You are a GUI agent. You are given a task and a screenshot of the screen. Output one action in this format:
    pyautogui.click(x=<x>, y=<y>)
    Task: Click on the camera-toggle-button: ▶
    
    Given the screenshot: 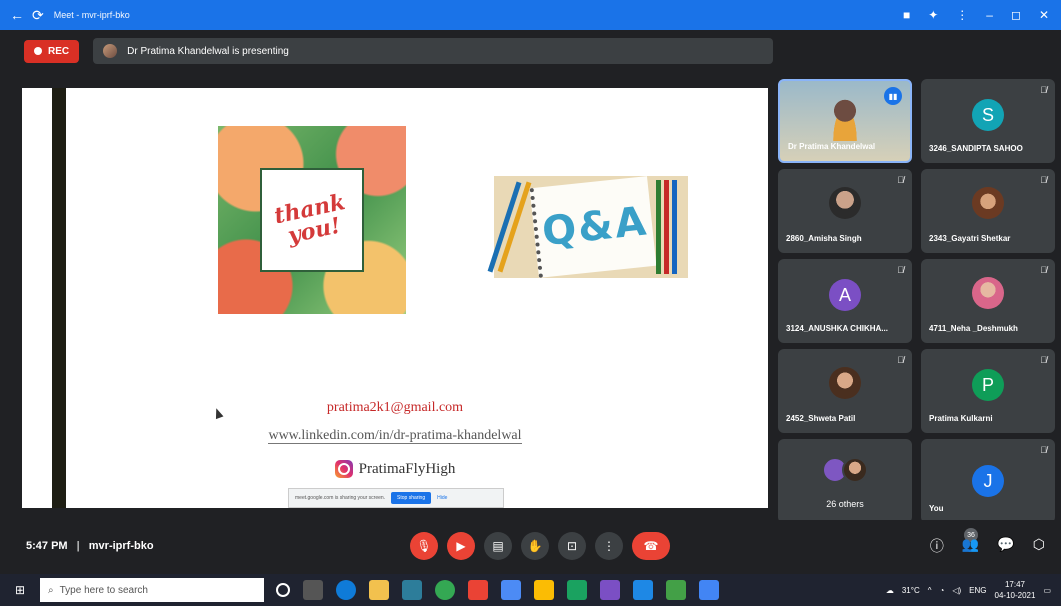 What is the action you would take?
    pyautogui.click(x=461, y=546)
    